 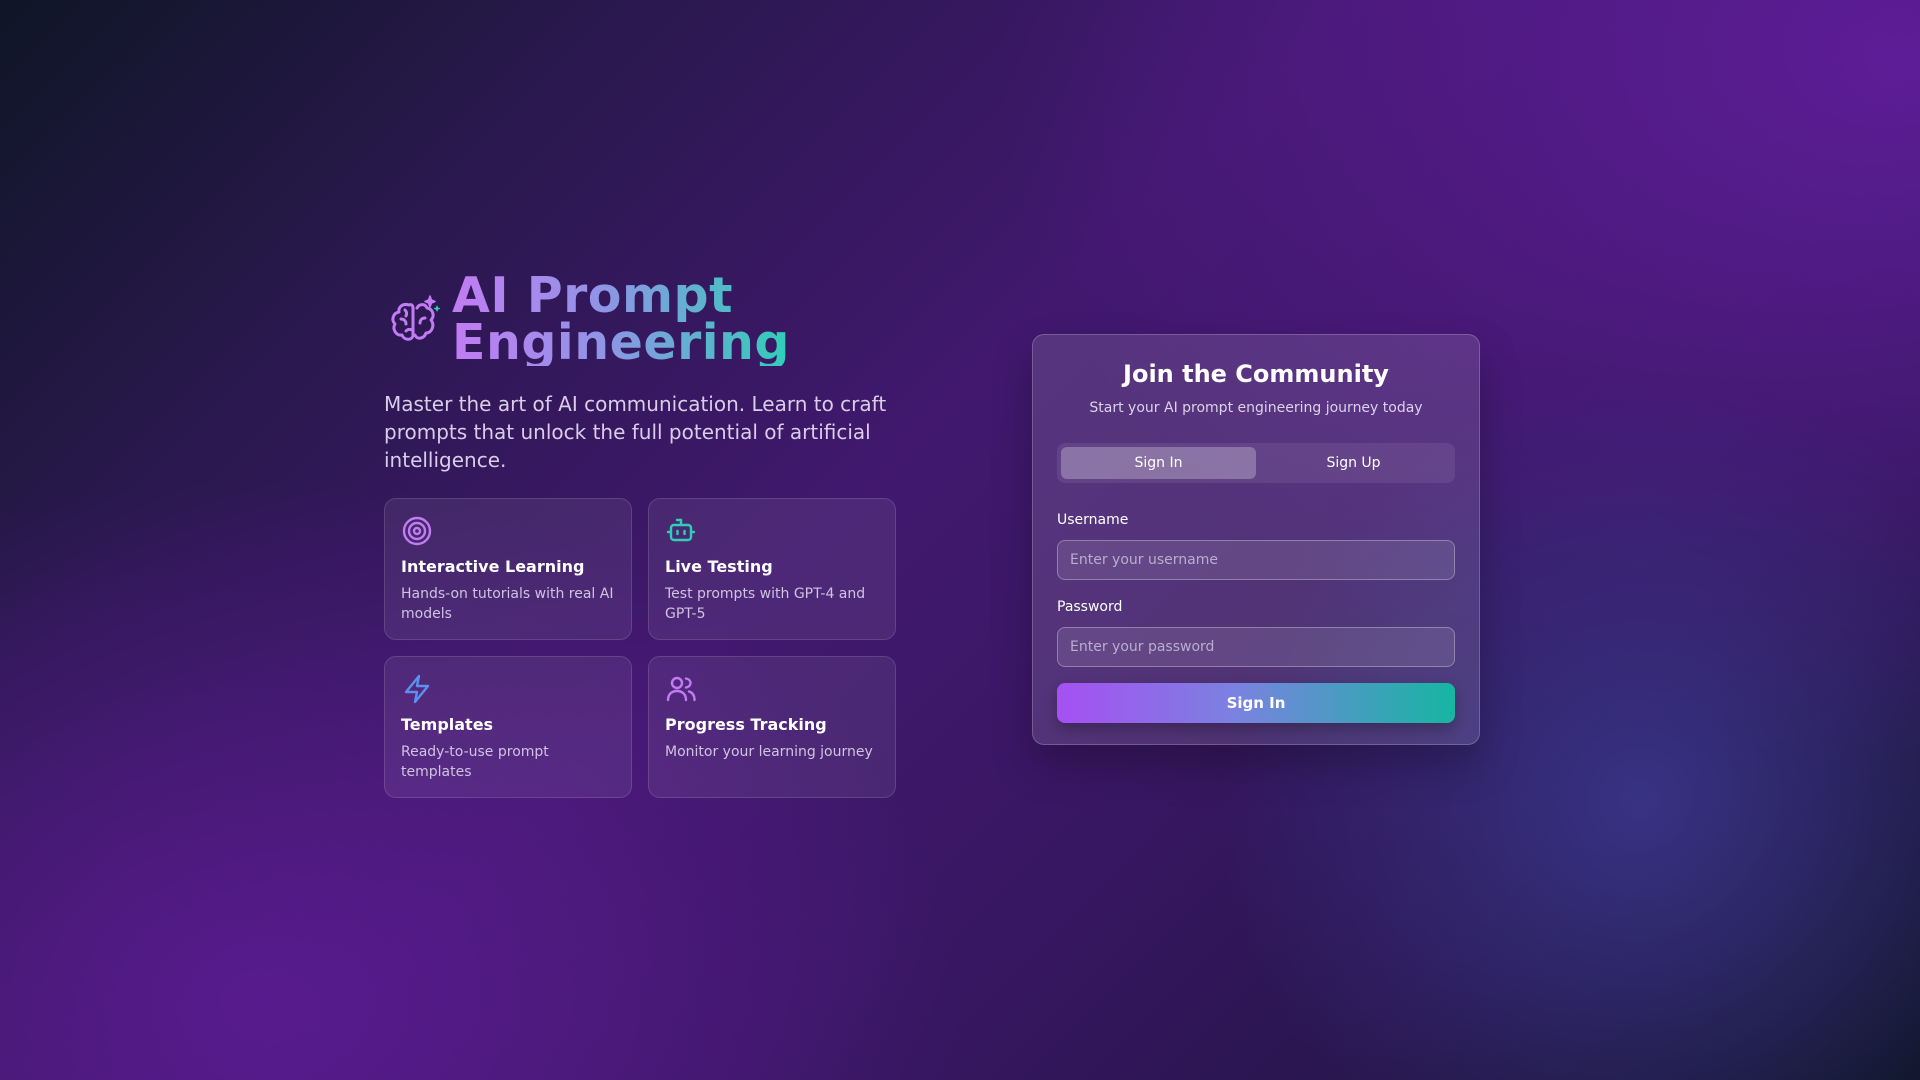 I want to click on users-icon, so click(x=681, y=689).